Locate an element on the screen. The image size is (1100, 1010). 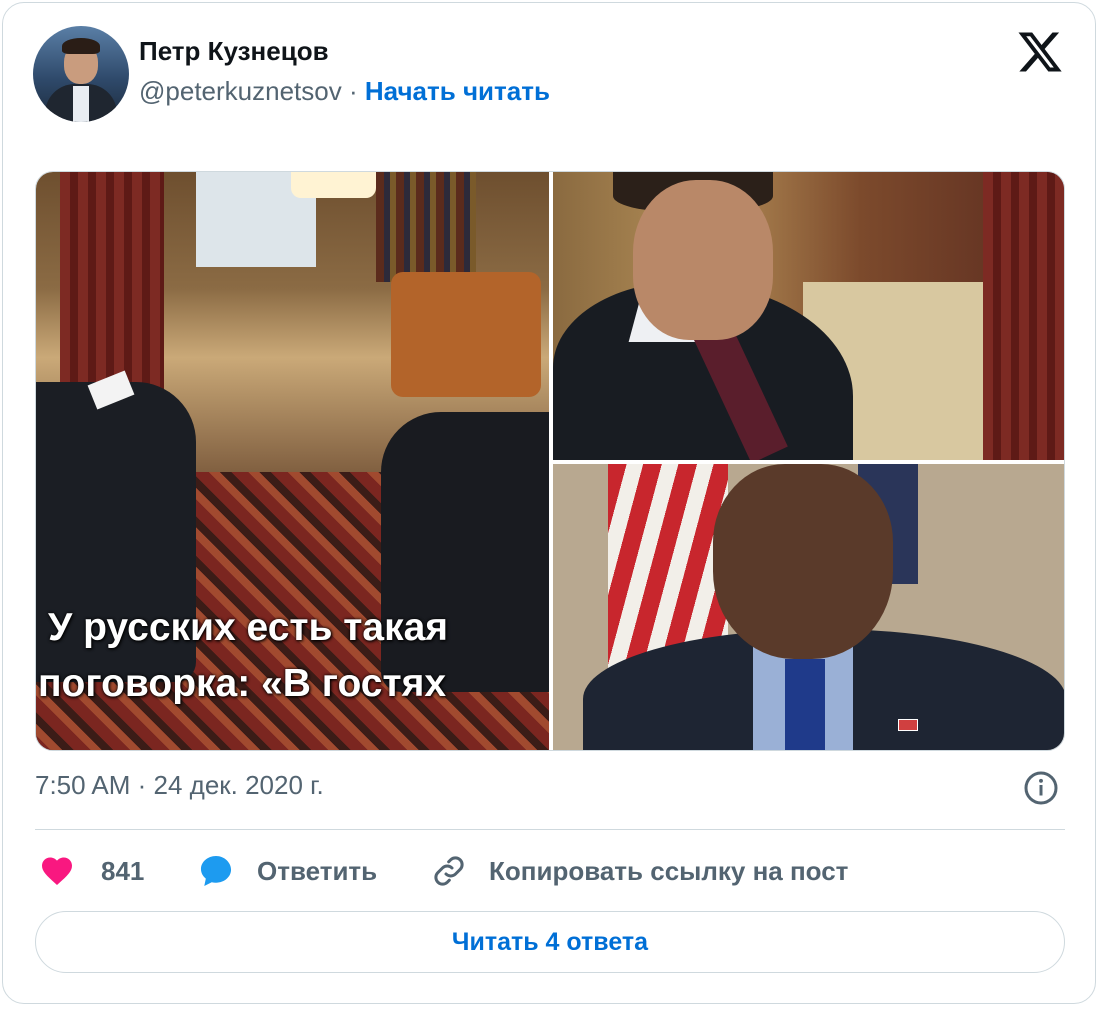
avatar is located at coordinates (81, 74).